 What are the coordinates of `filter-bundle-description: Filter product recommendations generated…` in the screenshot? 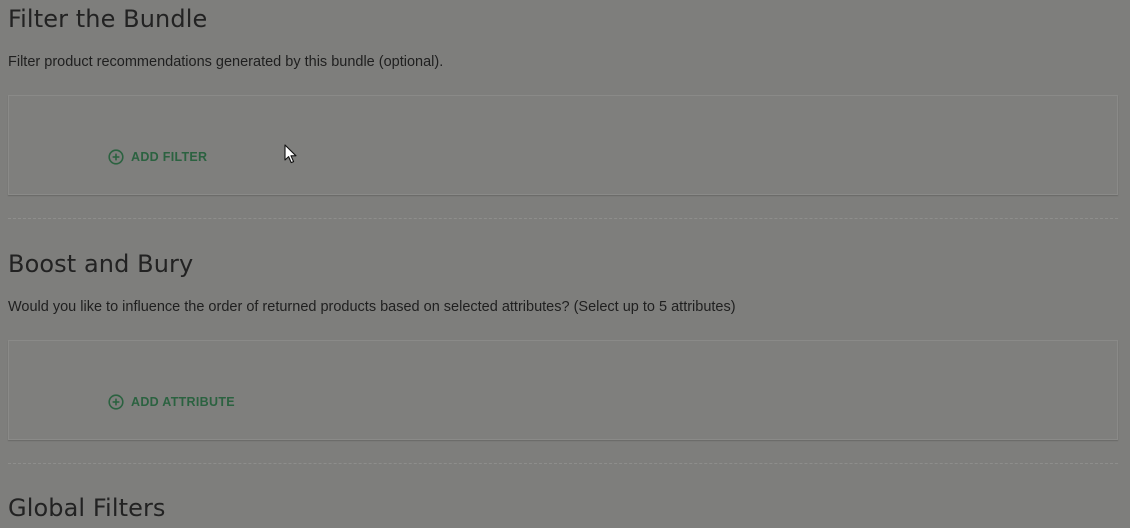 It's located at (226, 62).